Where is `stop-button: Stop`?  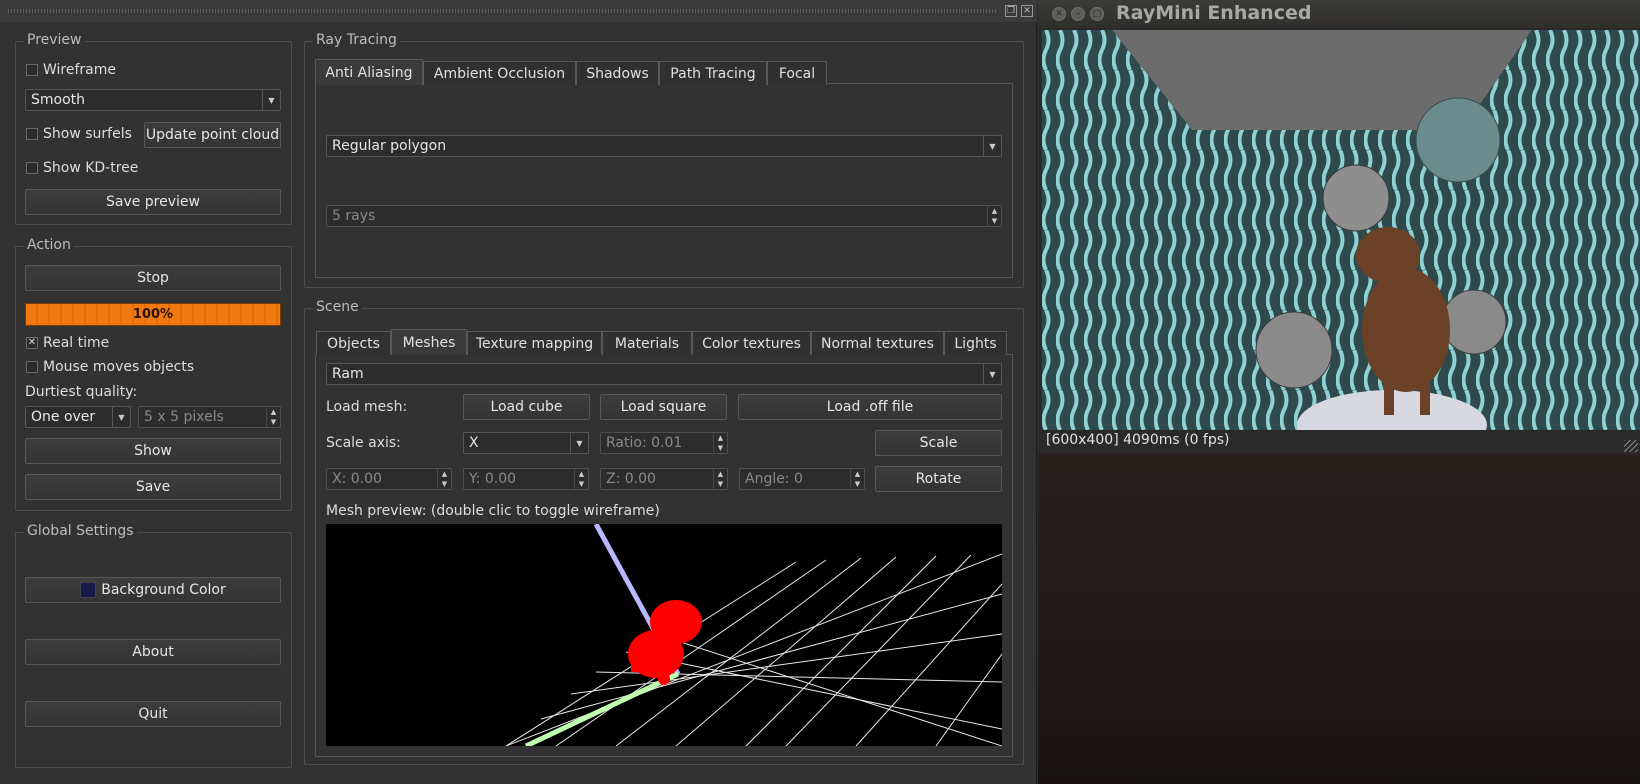 stop-button: Stop is located at coordinates (153, 278).